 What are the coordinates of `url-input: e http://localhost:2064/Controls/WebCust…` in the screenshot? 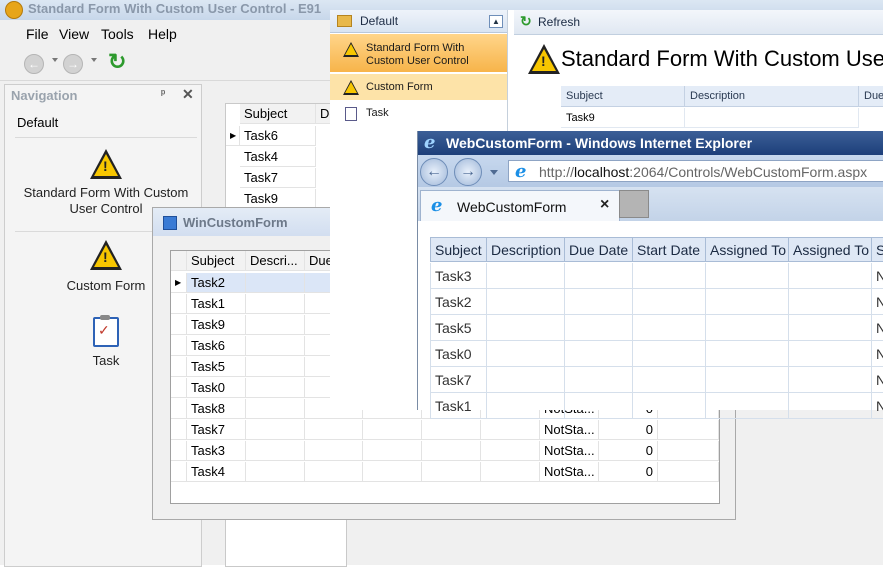 It's located at (695, 171).